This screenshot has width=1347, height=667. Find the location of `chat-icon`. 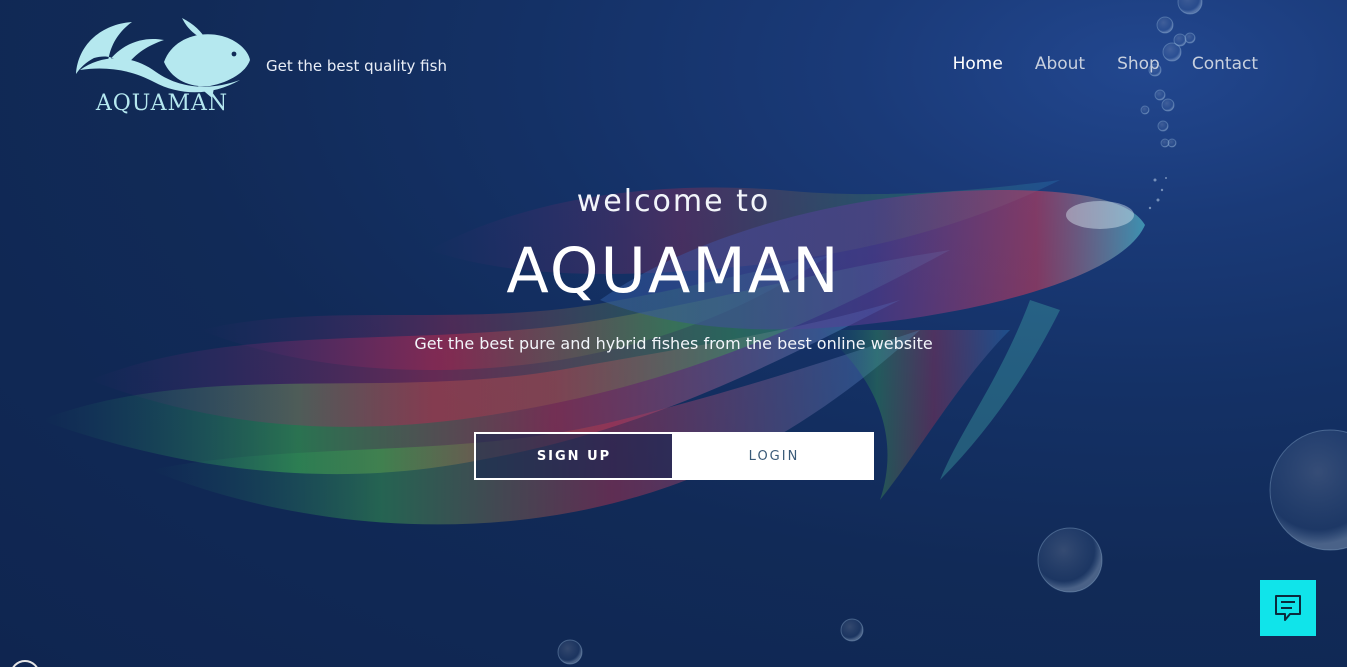

chat-icon is located at coordinates (1288, 608).